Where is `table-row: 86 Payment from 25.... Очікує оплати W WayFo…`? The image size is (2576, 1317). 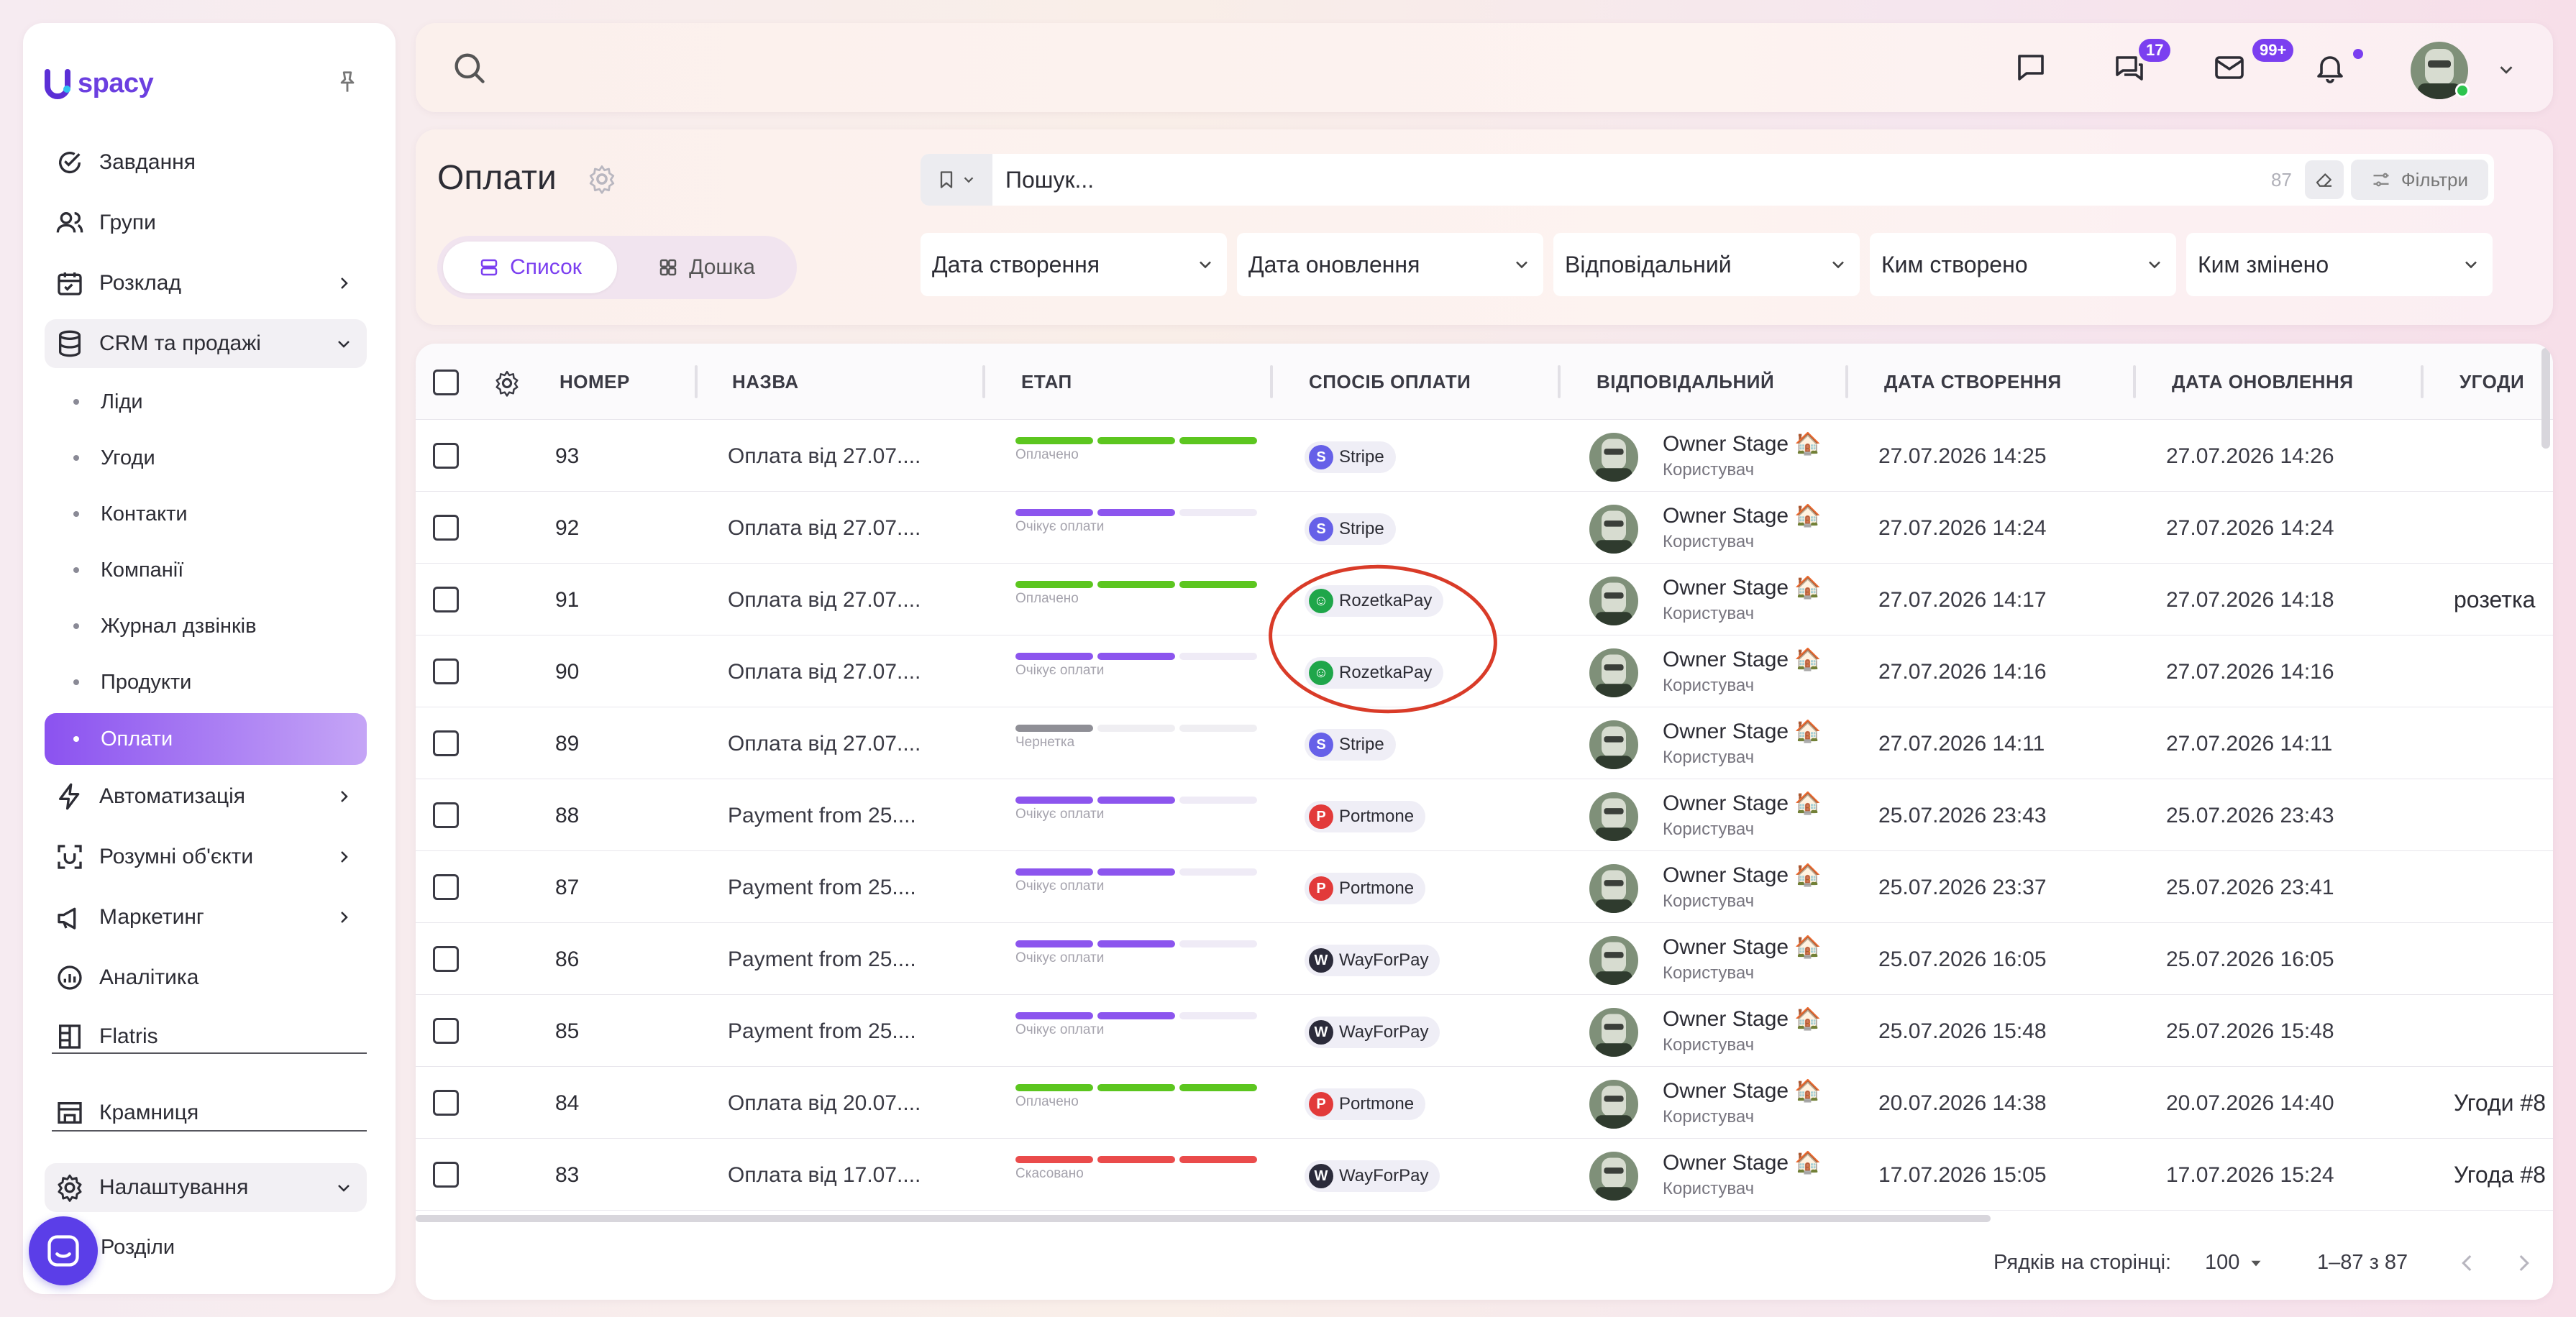 table-row: 86 Payment from 25.... Очікує оплати W WayFo… is located at coordinates (1484, 959).